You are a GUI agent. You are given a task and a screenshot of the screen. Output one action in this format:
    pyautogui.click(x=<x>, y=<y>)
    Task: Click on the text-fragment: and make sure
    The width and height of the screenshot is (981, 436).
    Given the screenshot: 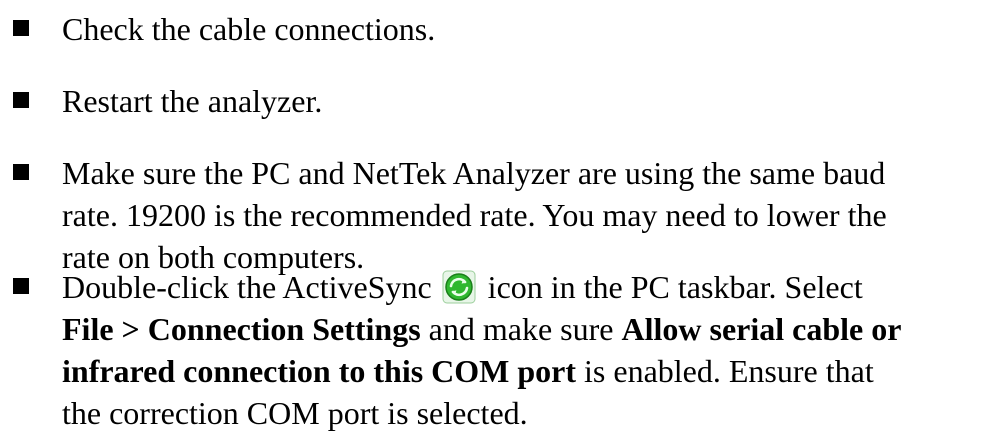 What is the action you would take?
    pyautogui.click(x=521, y=329)
    